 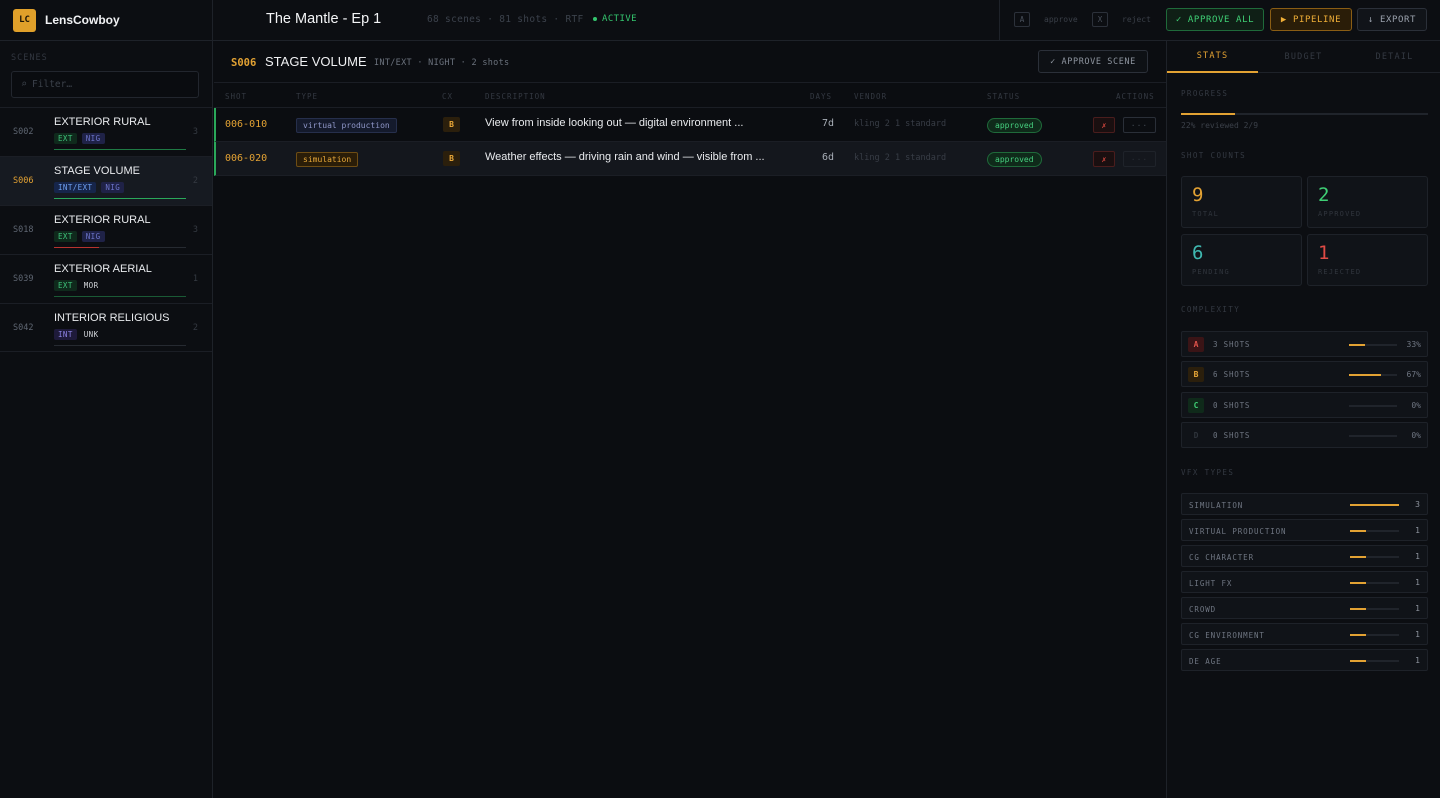 I want to click on column-header-days: DAYS, so click(x=821, y=96).